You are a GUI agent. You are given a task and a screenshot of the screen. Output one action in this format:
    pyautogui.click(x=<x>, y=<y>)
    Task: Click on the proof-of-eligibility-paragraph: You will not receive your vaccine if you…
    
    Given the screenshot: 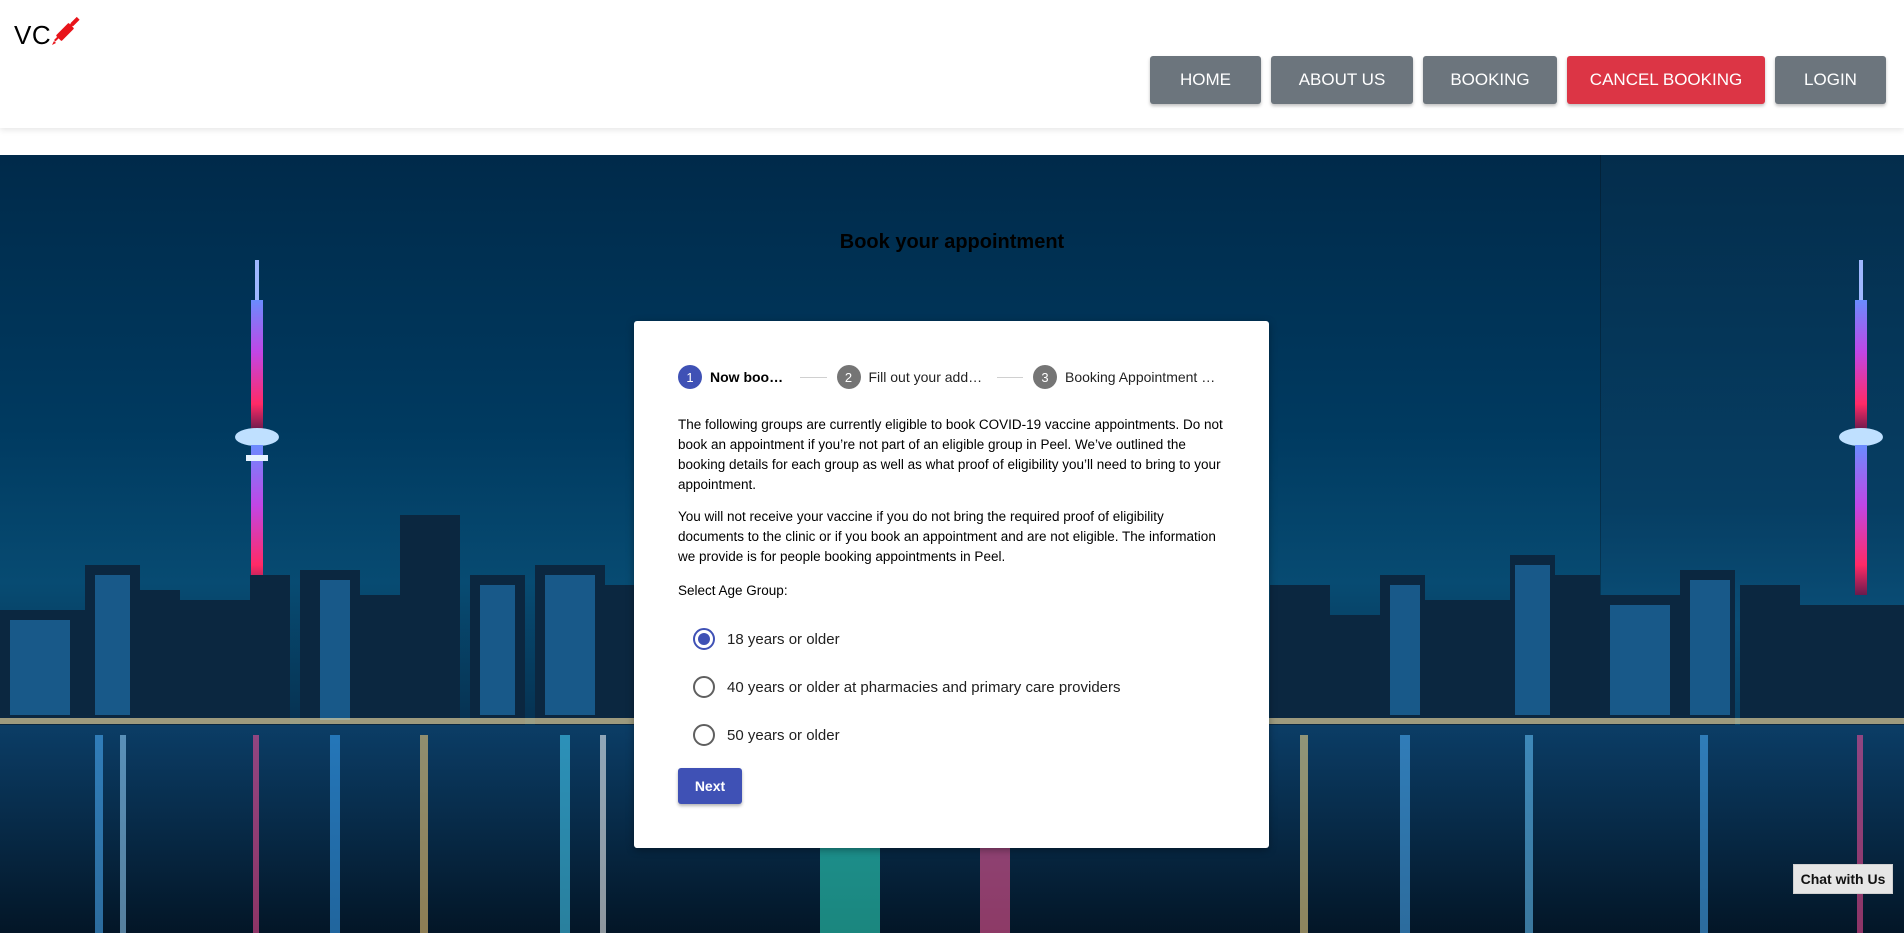 What is the action you would take?
    pyautogui.click(x=947, y=536)
    